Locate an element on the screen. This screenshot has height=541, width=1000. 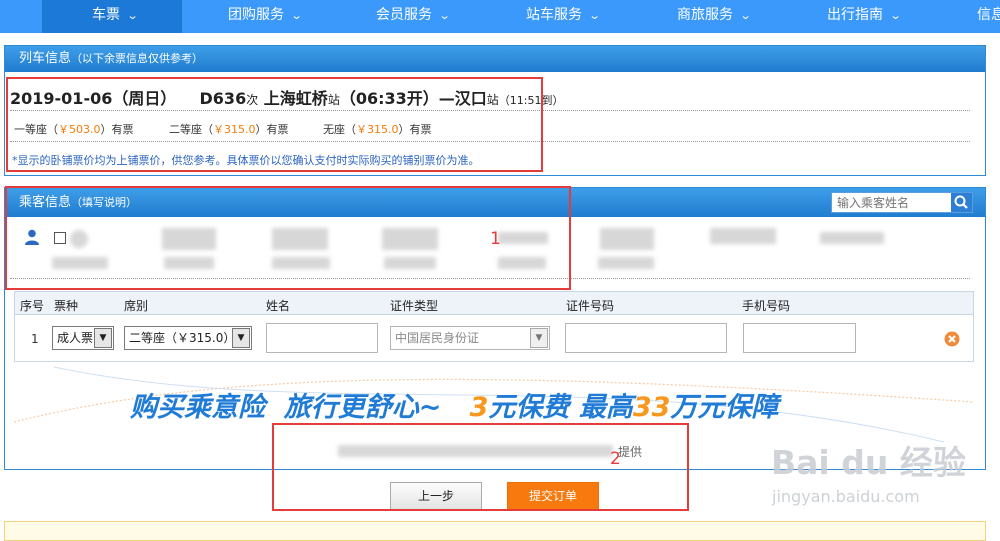
id-type-select: 中国居民身份证 ▼ is located at coordinates (470, 338).